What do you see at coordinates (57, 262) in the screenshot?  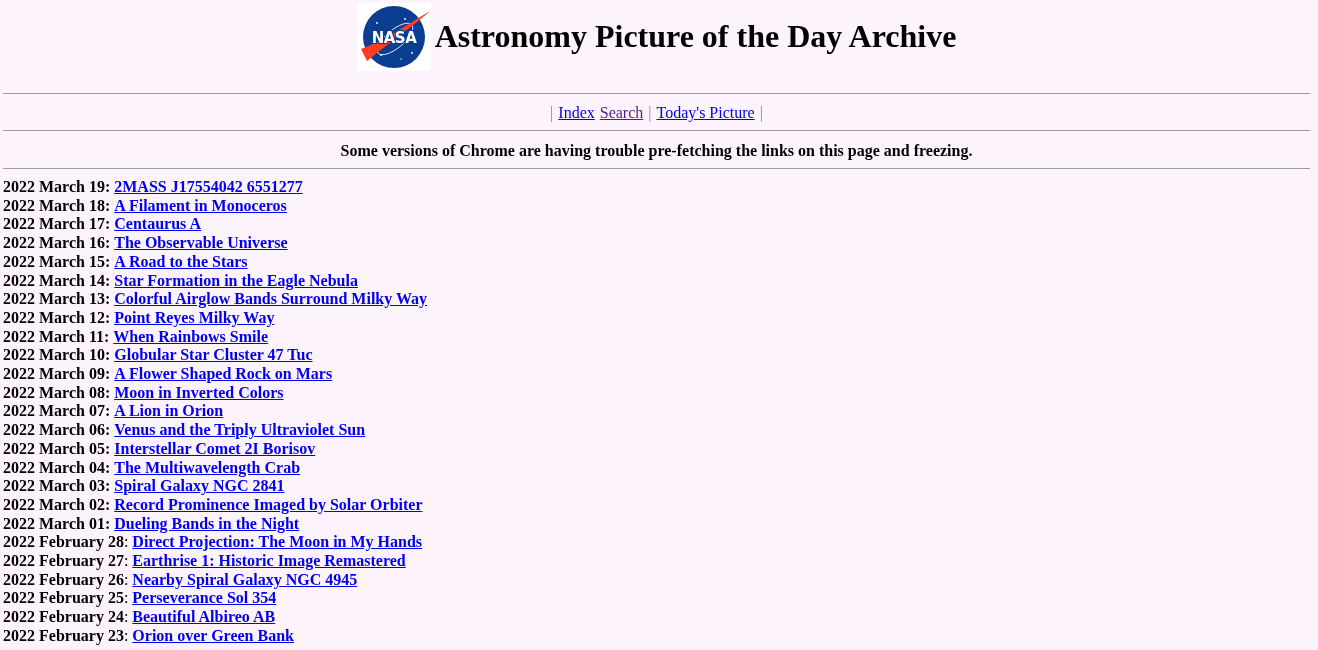 I see `entry-date: 2022 March 15:` at bounding box center [57, 262].